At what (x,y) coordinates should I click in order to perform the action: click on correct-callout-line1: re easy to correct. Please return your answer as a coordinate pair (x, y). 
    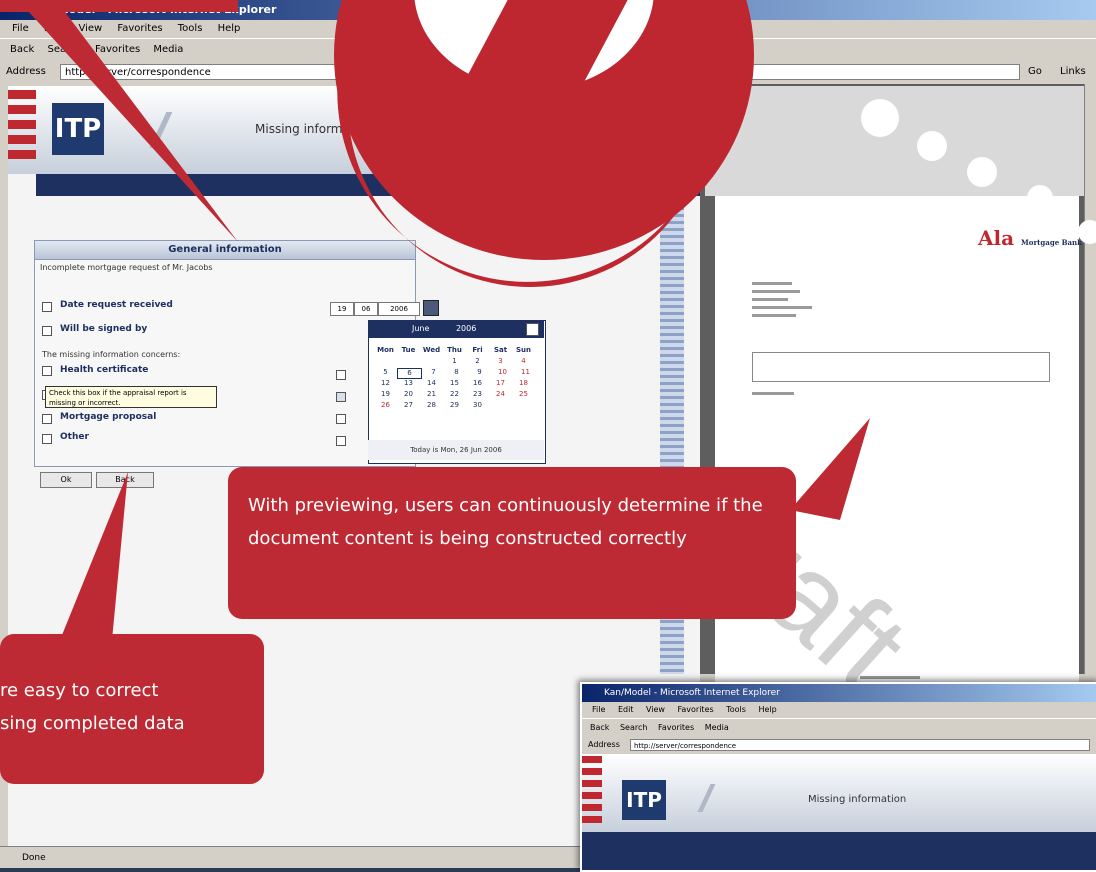
    Looking at the image, I should click on (79, 690).